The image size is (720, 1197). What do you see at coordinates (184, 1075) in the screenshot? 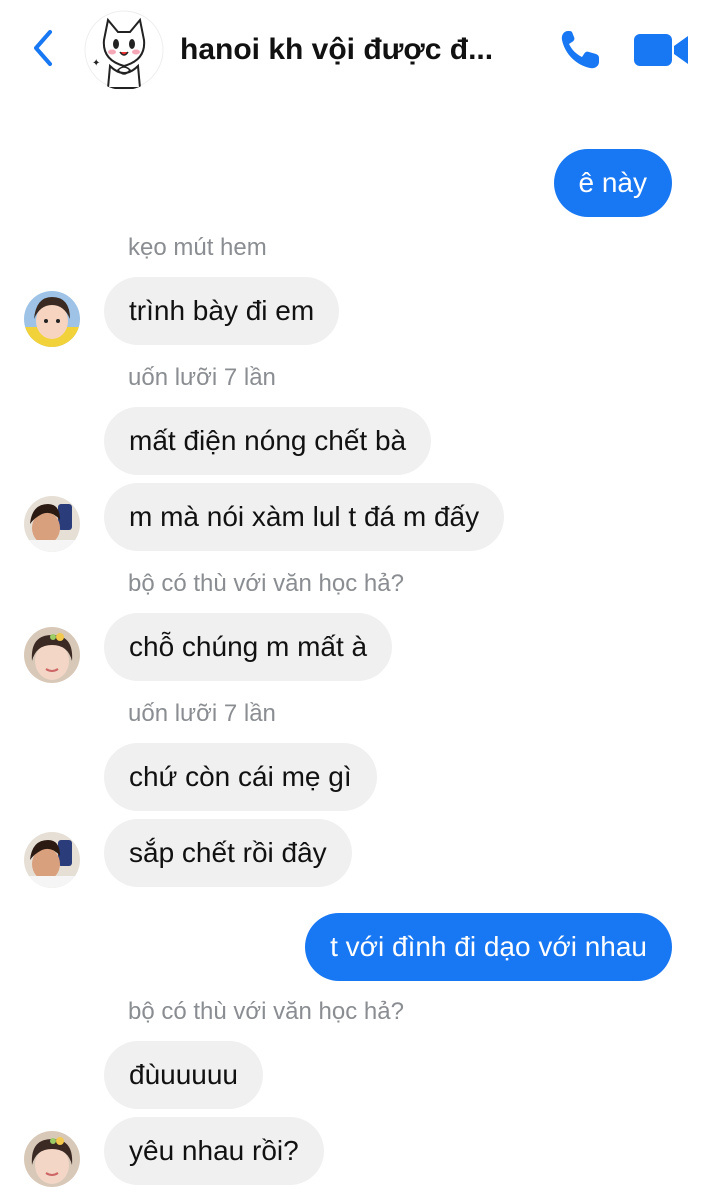
I see `incoming-message-bubble: đùuuuuu` at bounding box center [184, 1075].